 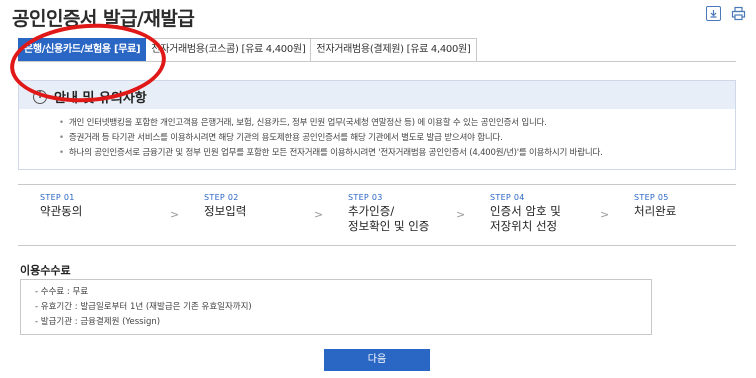 I want to click on step-name: 정보확인 및 인증, so click(x=389, y=226).